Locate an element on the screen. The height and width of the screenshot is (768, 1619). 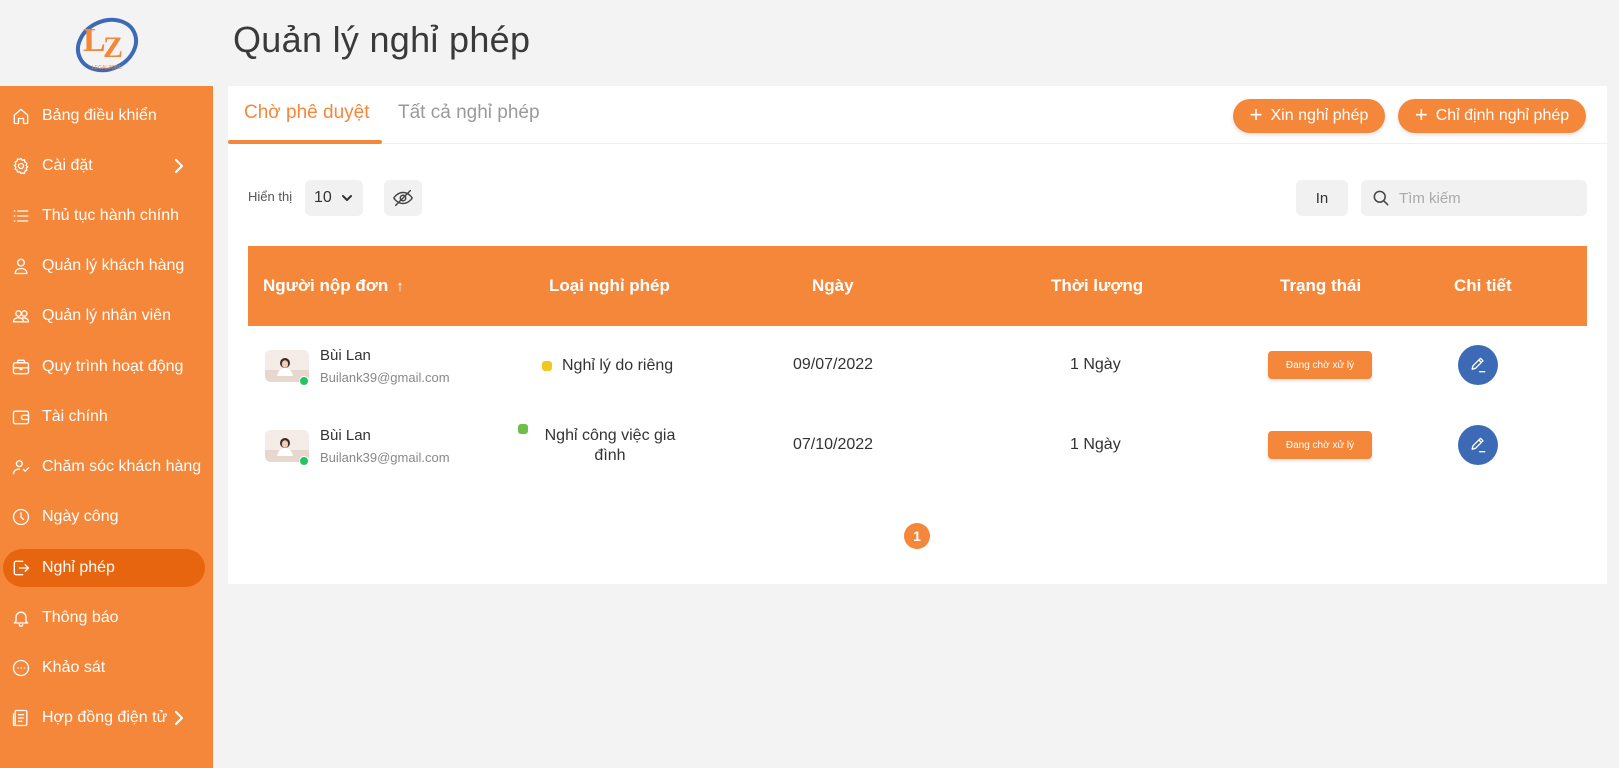
sidebar-item-admin-procedures: Thủ tục hành chính is located at coordinates (104, 216).